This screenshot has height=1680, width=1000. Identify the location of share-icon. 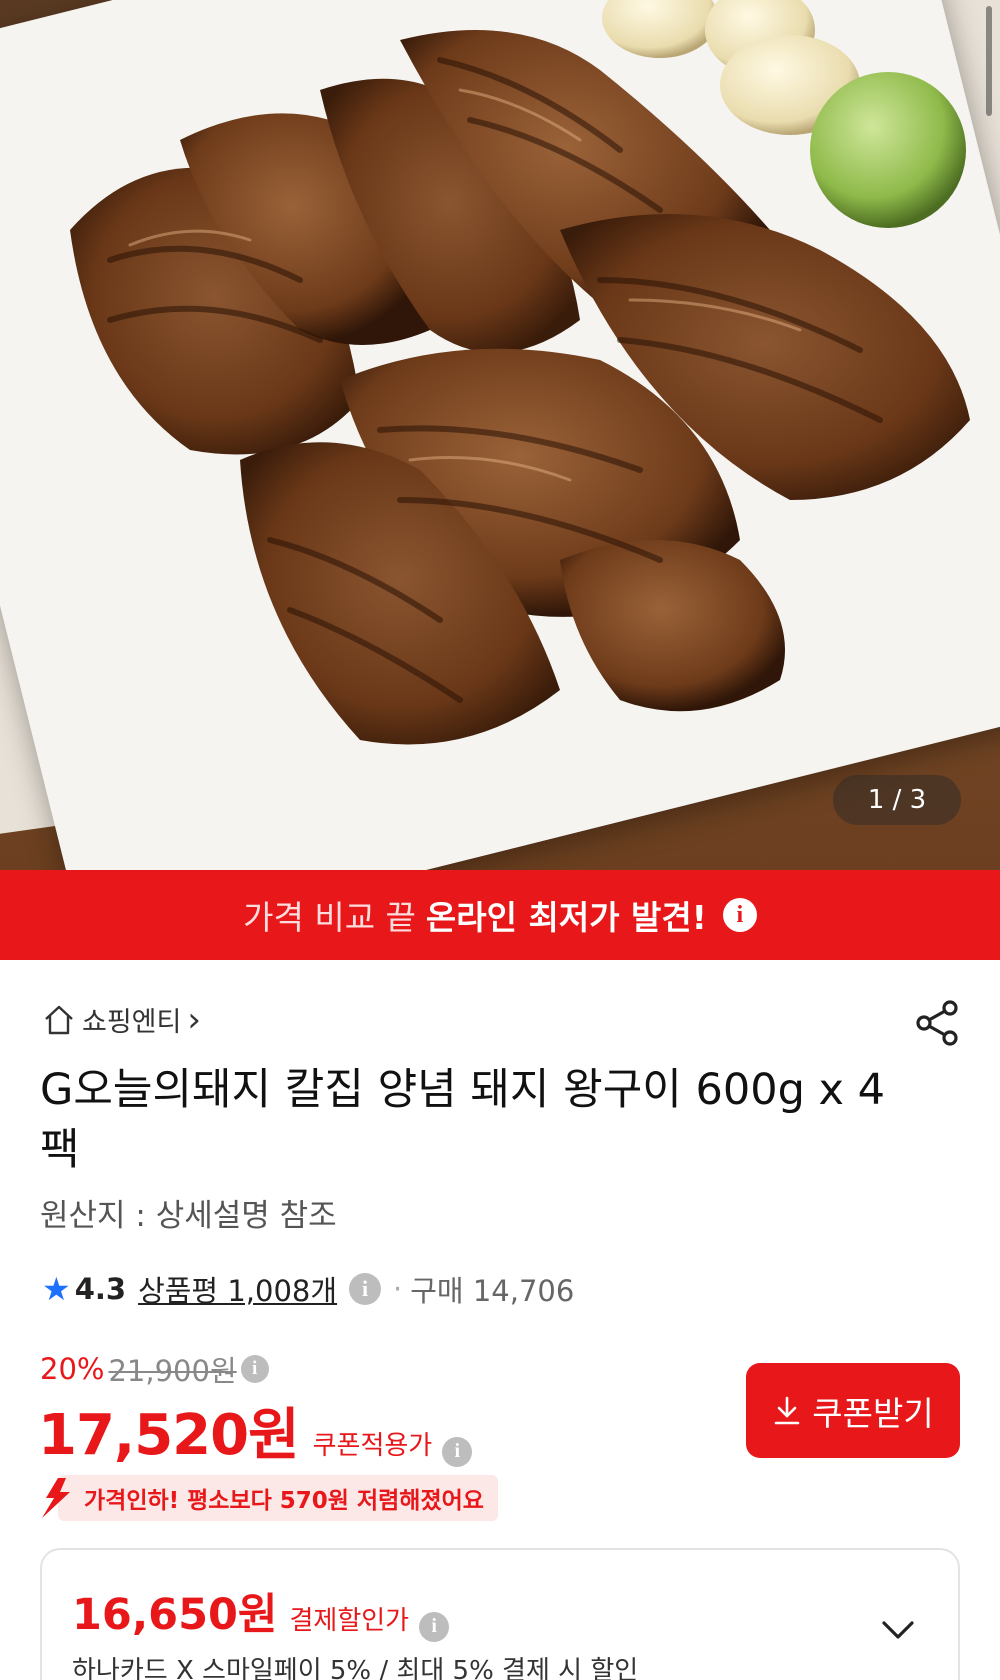
(937, 1023).